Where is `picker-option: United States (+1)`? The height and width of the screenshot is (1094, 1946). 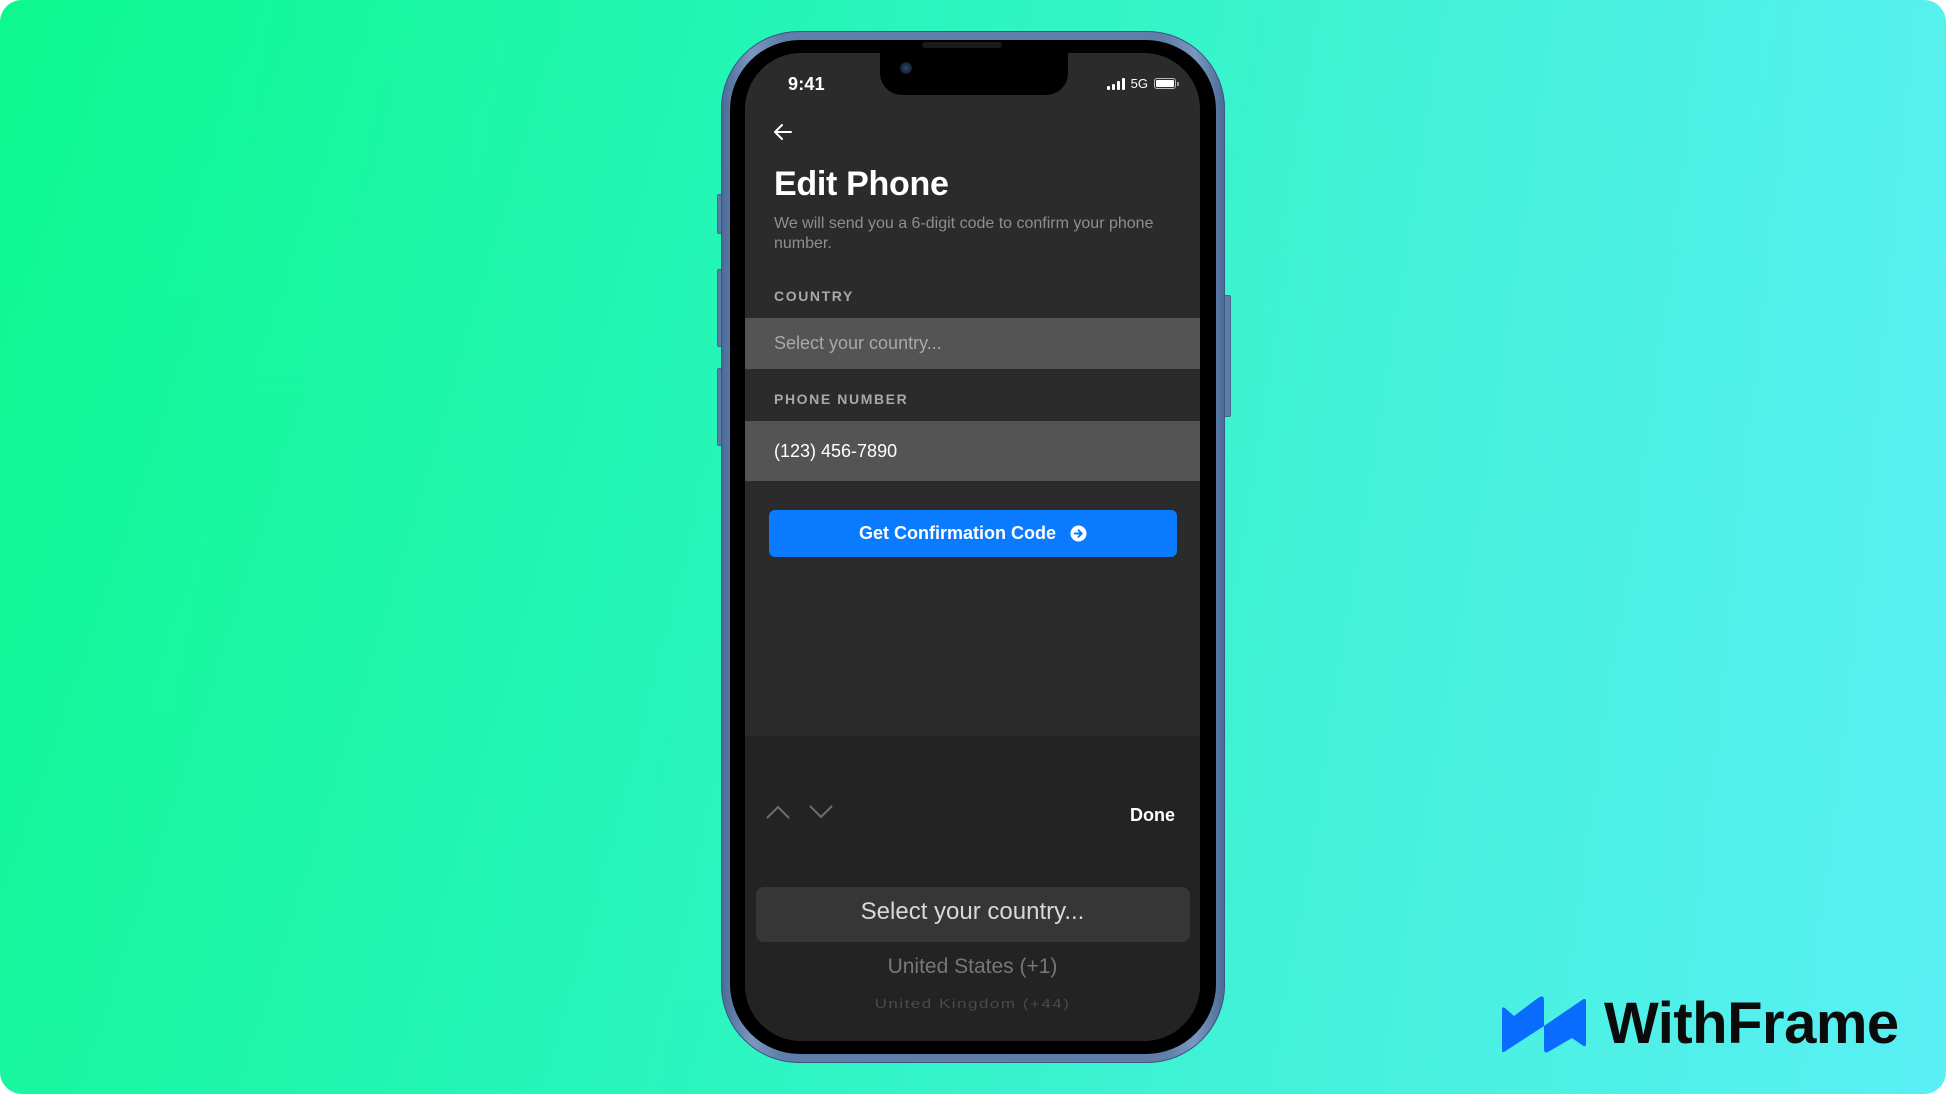
picker-option: United States (+1) is located at coordinates (972, 967).